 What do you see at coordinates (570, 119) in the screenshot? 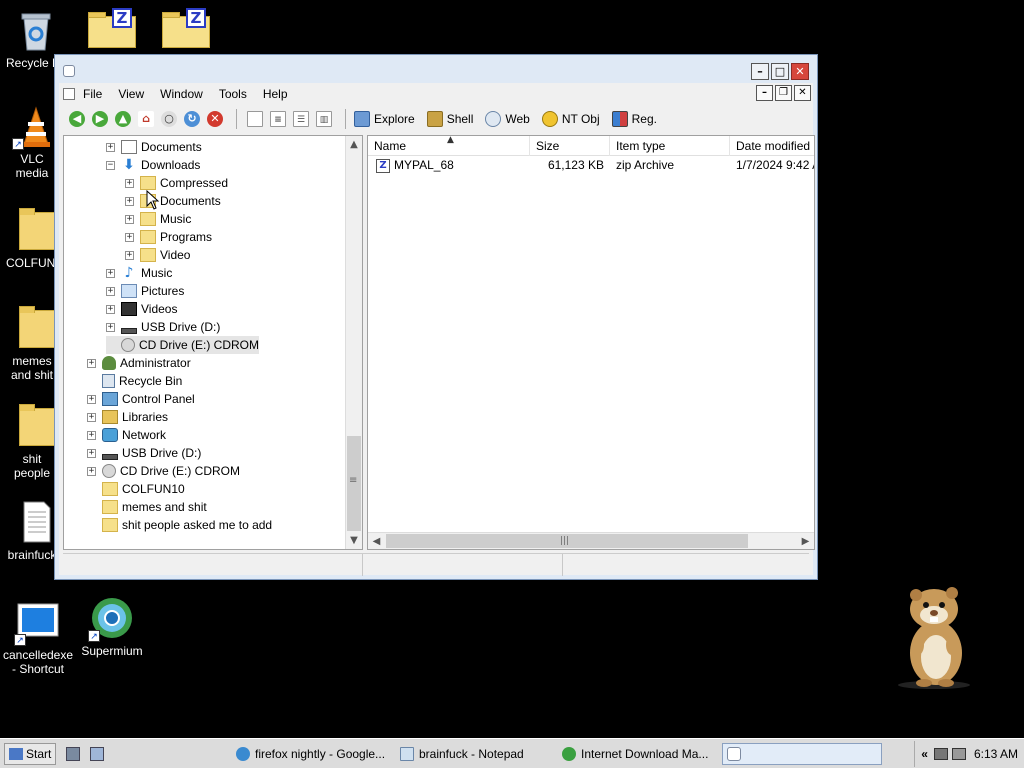
I see `nt-obj-button: NT Obj` at bounding box center [570, 119].